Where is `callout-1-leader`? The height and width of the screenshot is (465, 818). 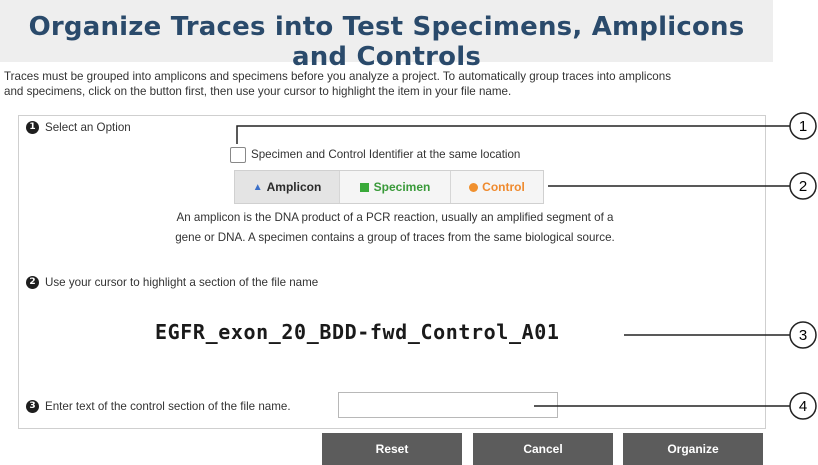 callout-1-leader is located at coordinates (513, 134).